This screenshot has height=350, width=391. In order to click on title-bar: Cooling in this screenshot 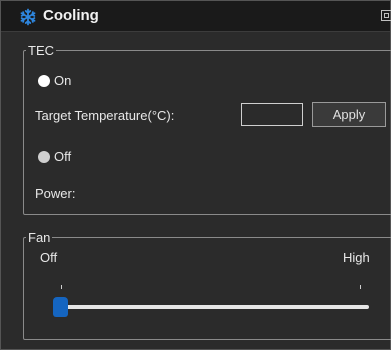, I will do `click(196, 16)`.